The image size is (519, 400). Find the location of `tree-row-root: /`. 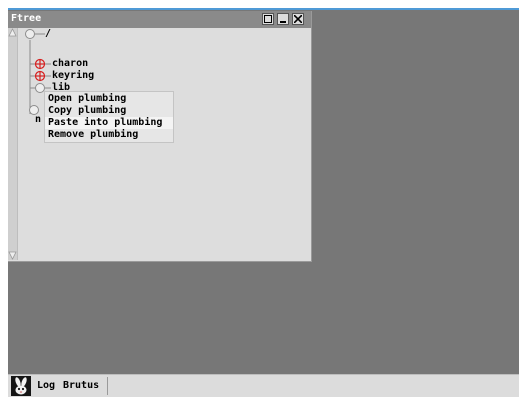

tree-row-root: / is located at coordinates (49, 34).